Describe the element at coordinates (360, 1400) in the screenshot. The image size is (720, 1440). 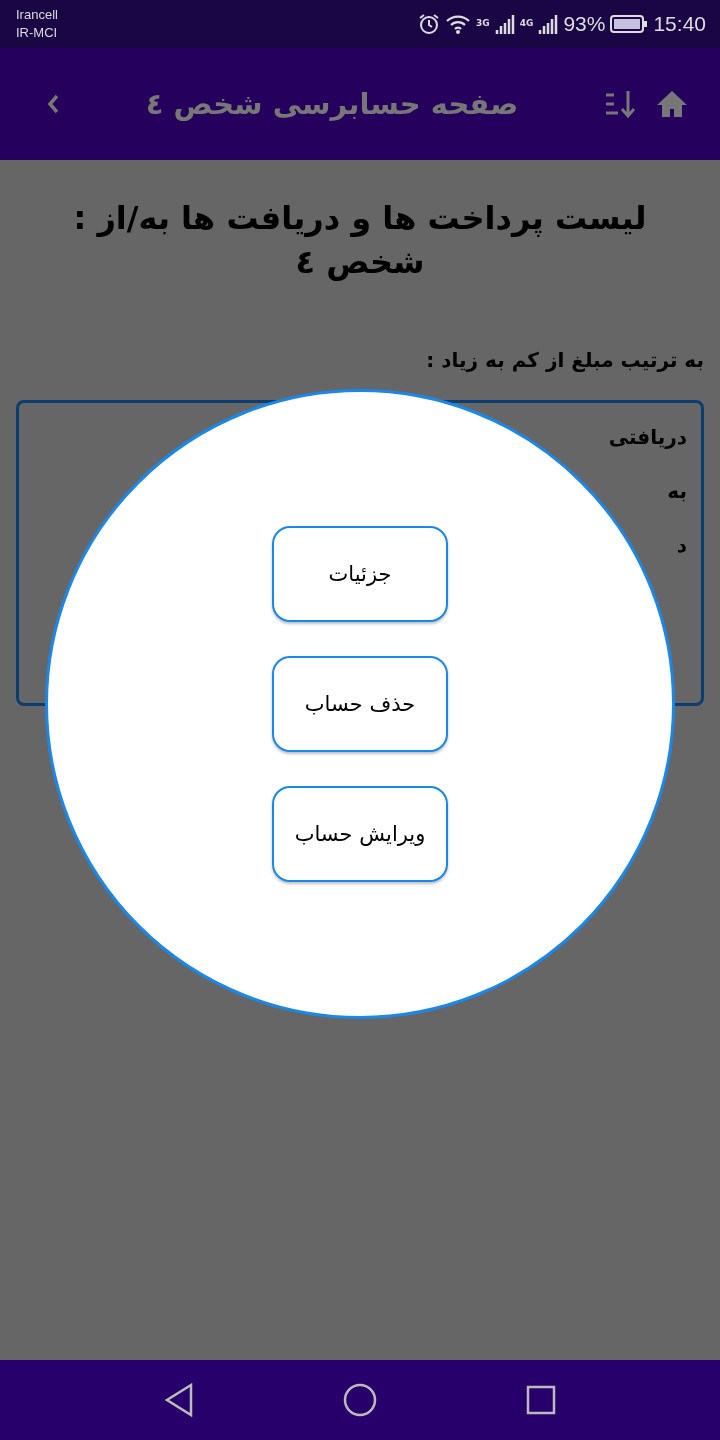
I see `home-circle-icon` at that location.